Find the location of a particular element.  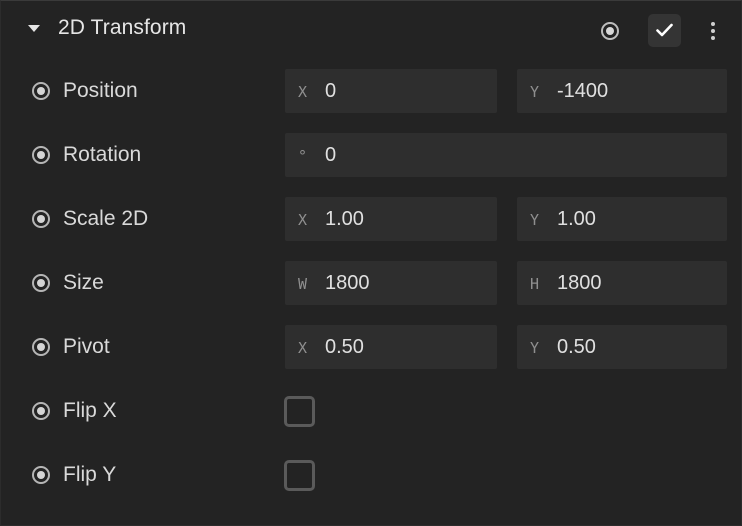

property-row-size: Size W 1800 H 1800 is located at coordinates (371, 283).